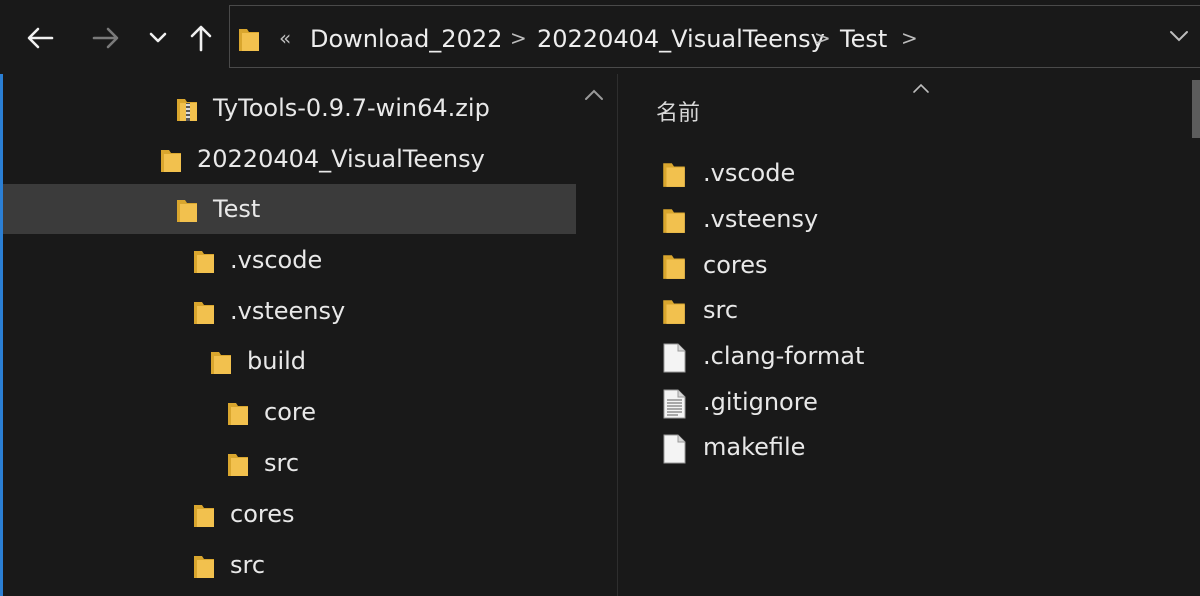 The image size is (1200, 596). Describe the element at coordinates (406, 39) in the screenshot. I see `breadcrumb-download-2022: Download_2022` at that location.